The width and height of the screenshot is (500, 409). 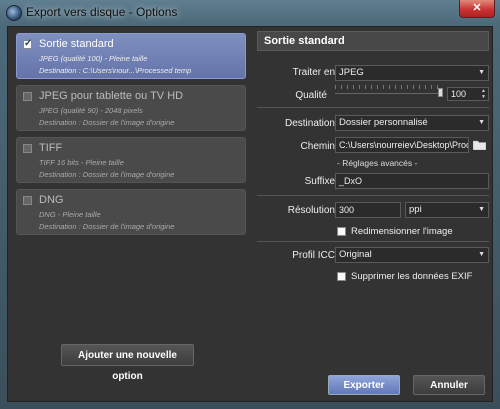 I want to click on resize-checkbox, so click(x=341, y=231).